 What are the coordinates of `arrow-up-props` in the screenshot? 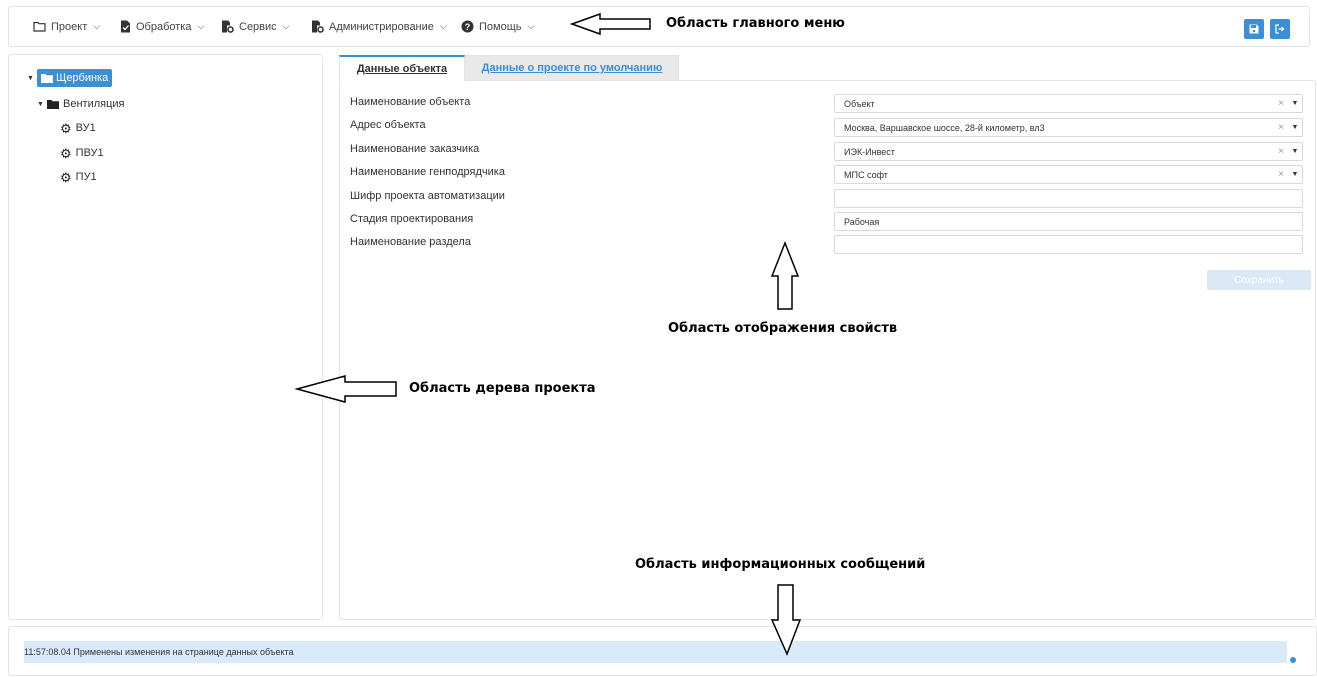 It's located at (785, 275).